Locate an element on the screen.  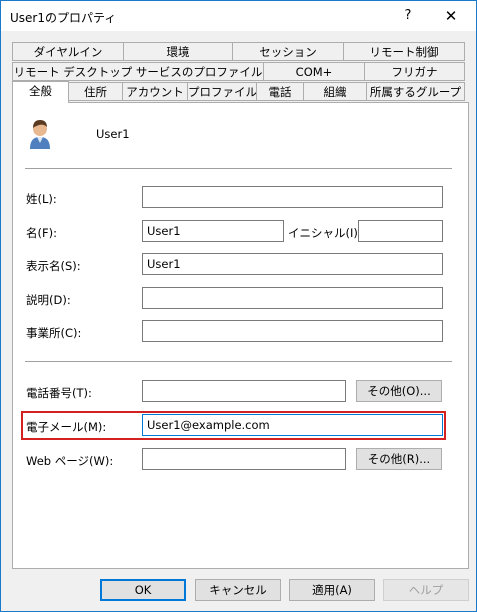
tab-session: セッション is located at coordinates (288, 51).